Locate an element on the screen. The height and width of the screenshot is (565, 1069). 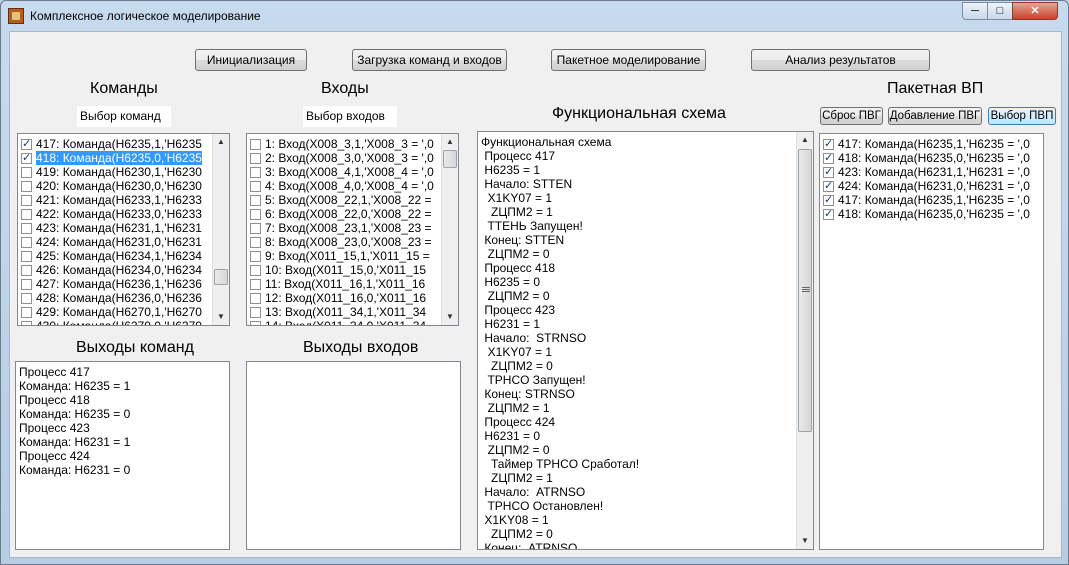
minimize-button: ─ is located at coordinates (975, 11).